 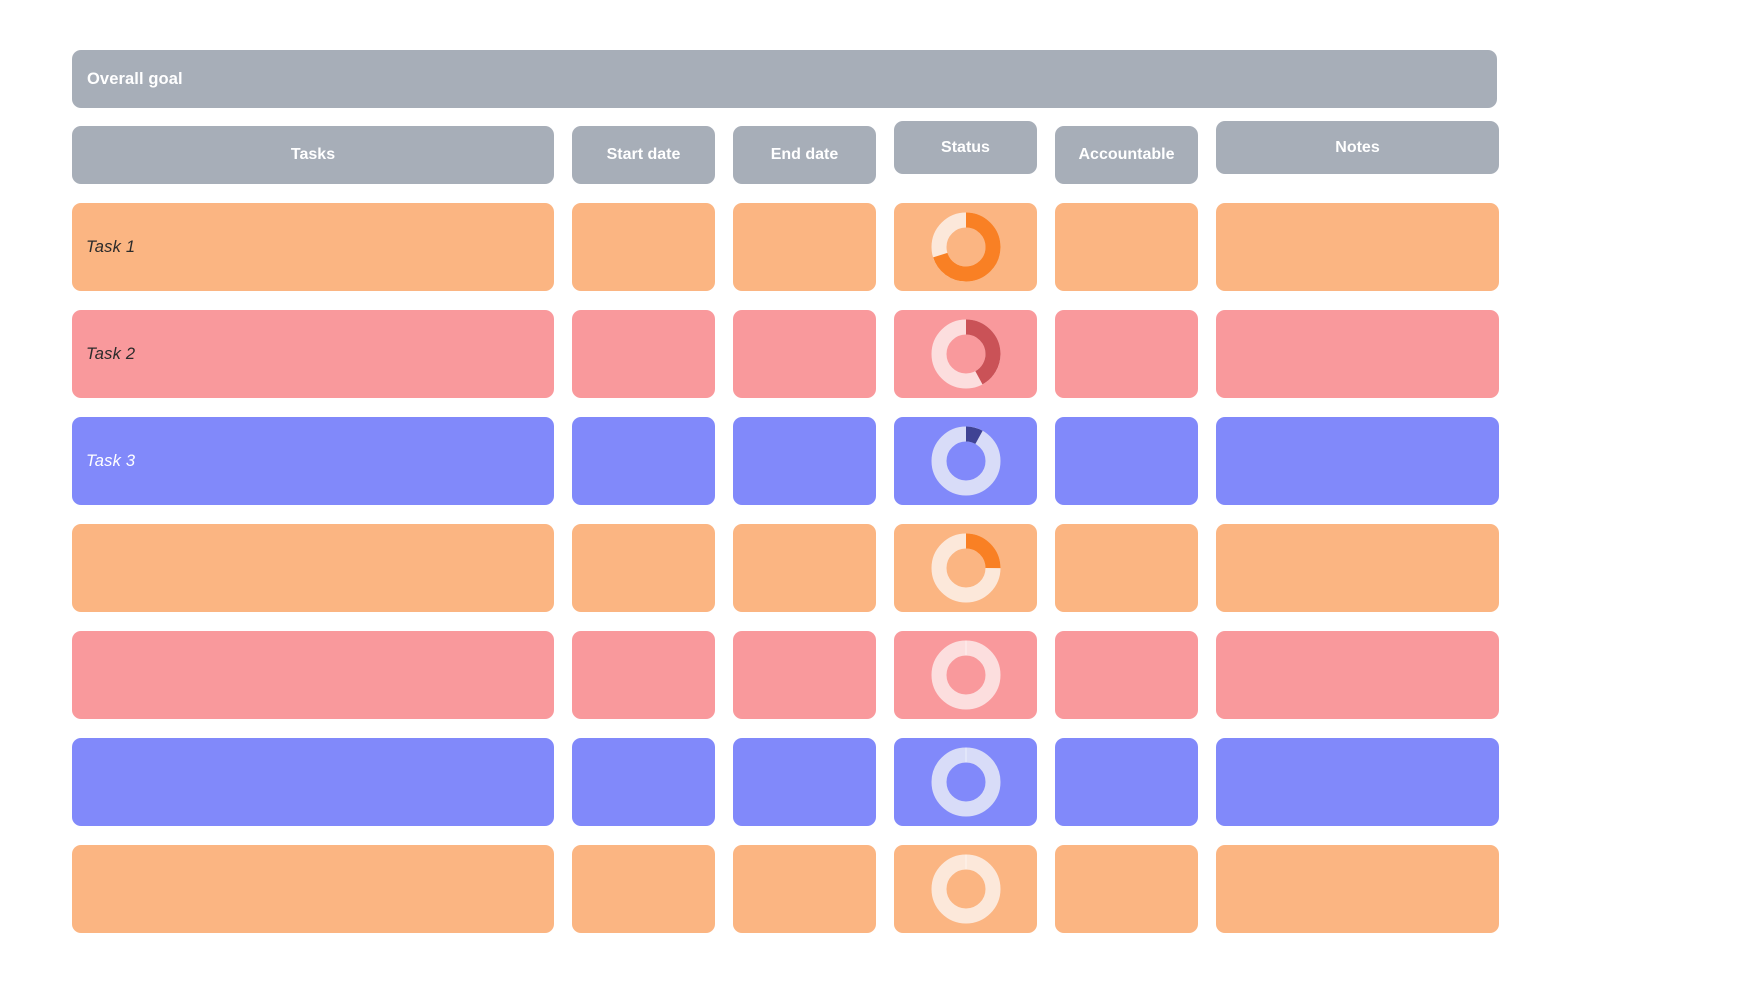 I want to click on column-header-accountable: Accountable, so click(x=1126, y=155).